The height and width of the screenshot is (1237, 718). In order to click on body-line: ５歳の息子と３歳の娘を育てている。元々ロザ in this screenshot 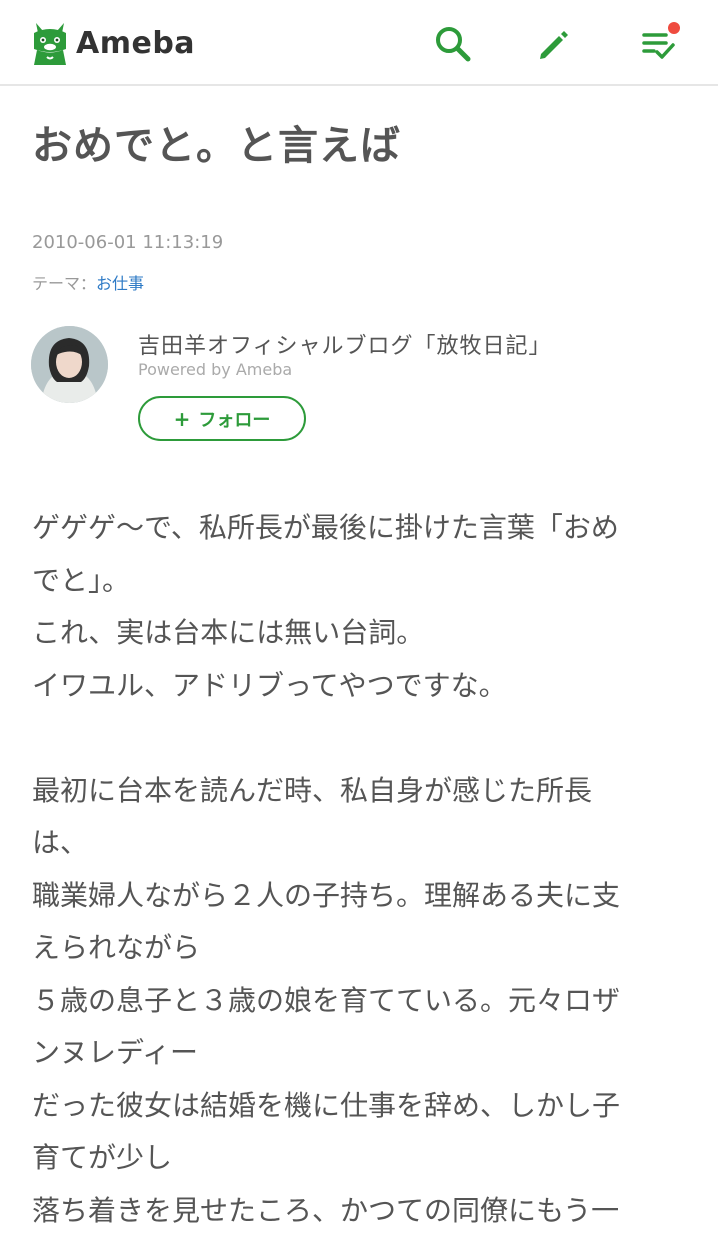, I will do `click(362, 1001)`.